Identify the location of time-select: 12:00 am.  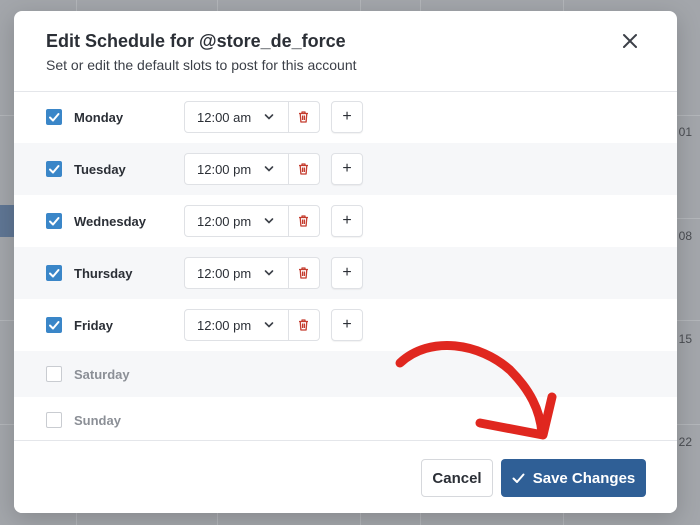
(236, 117).